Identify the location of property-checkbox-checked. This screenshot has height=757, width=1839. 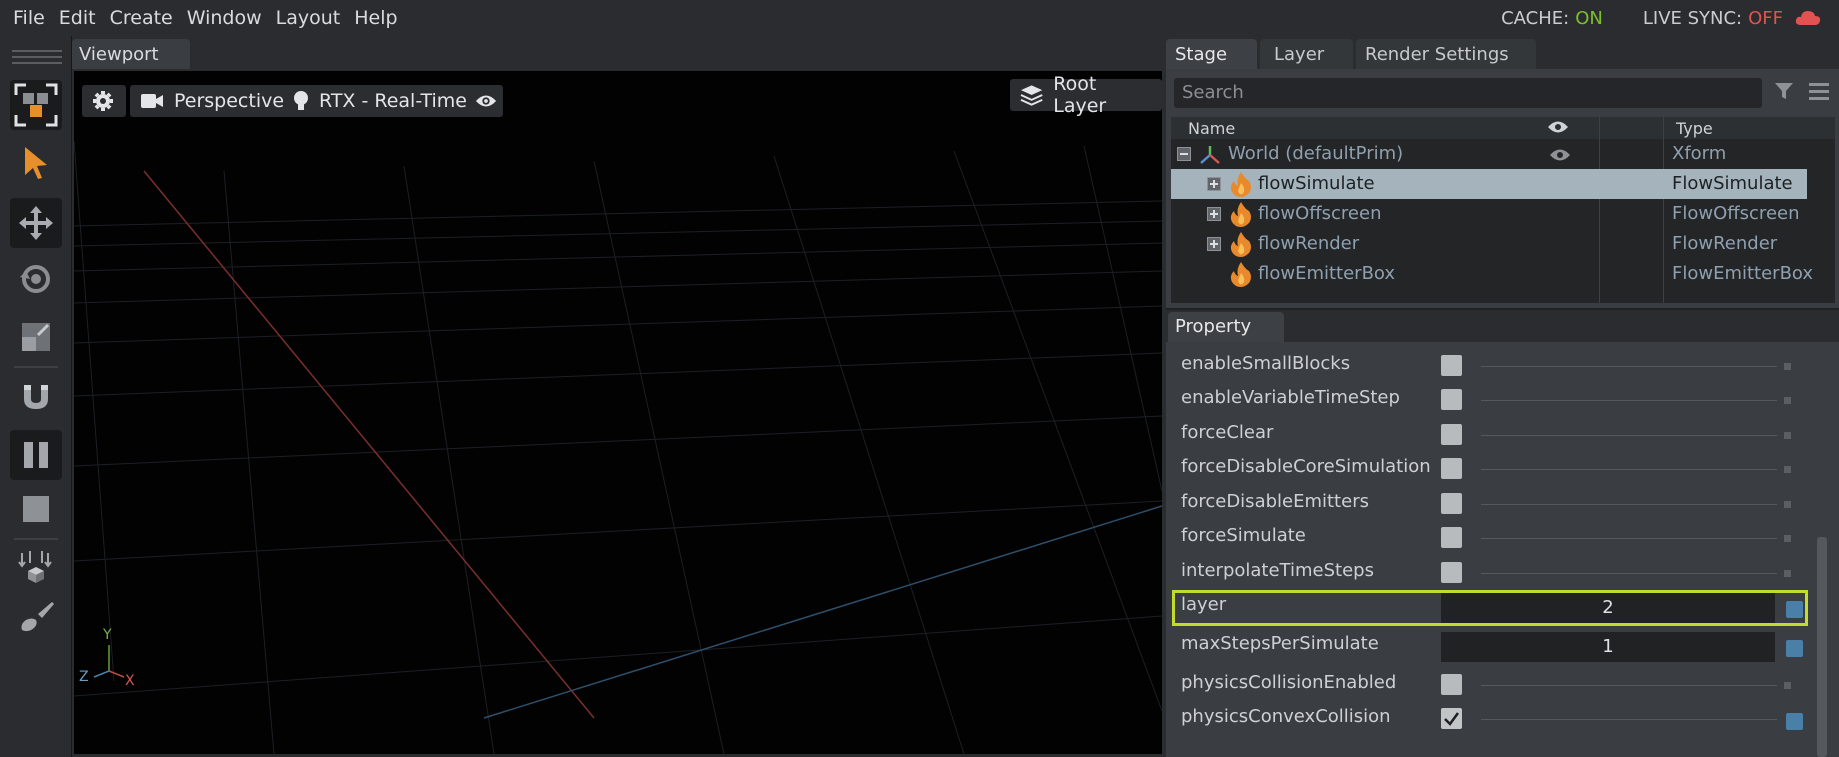
(1451, 718).